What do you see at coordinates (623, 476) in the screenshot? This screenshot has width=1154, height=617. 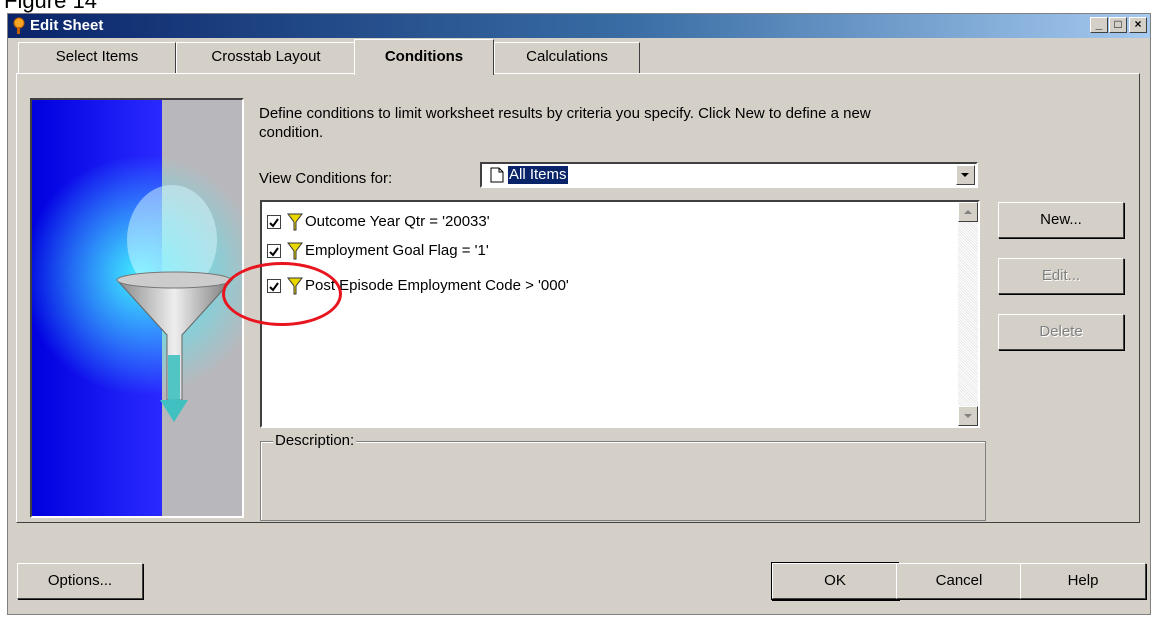 I see `description-groupbox: Description:` at bounding box center [623, 476].